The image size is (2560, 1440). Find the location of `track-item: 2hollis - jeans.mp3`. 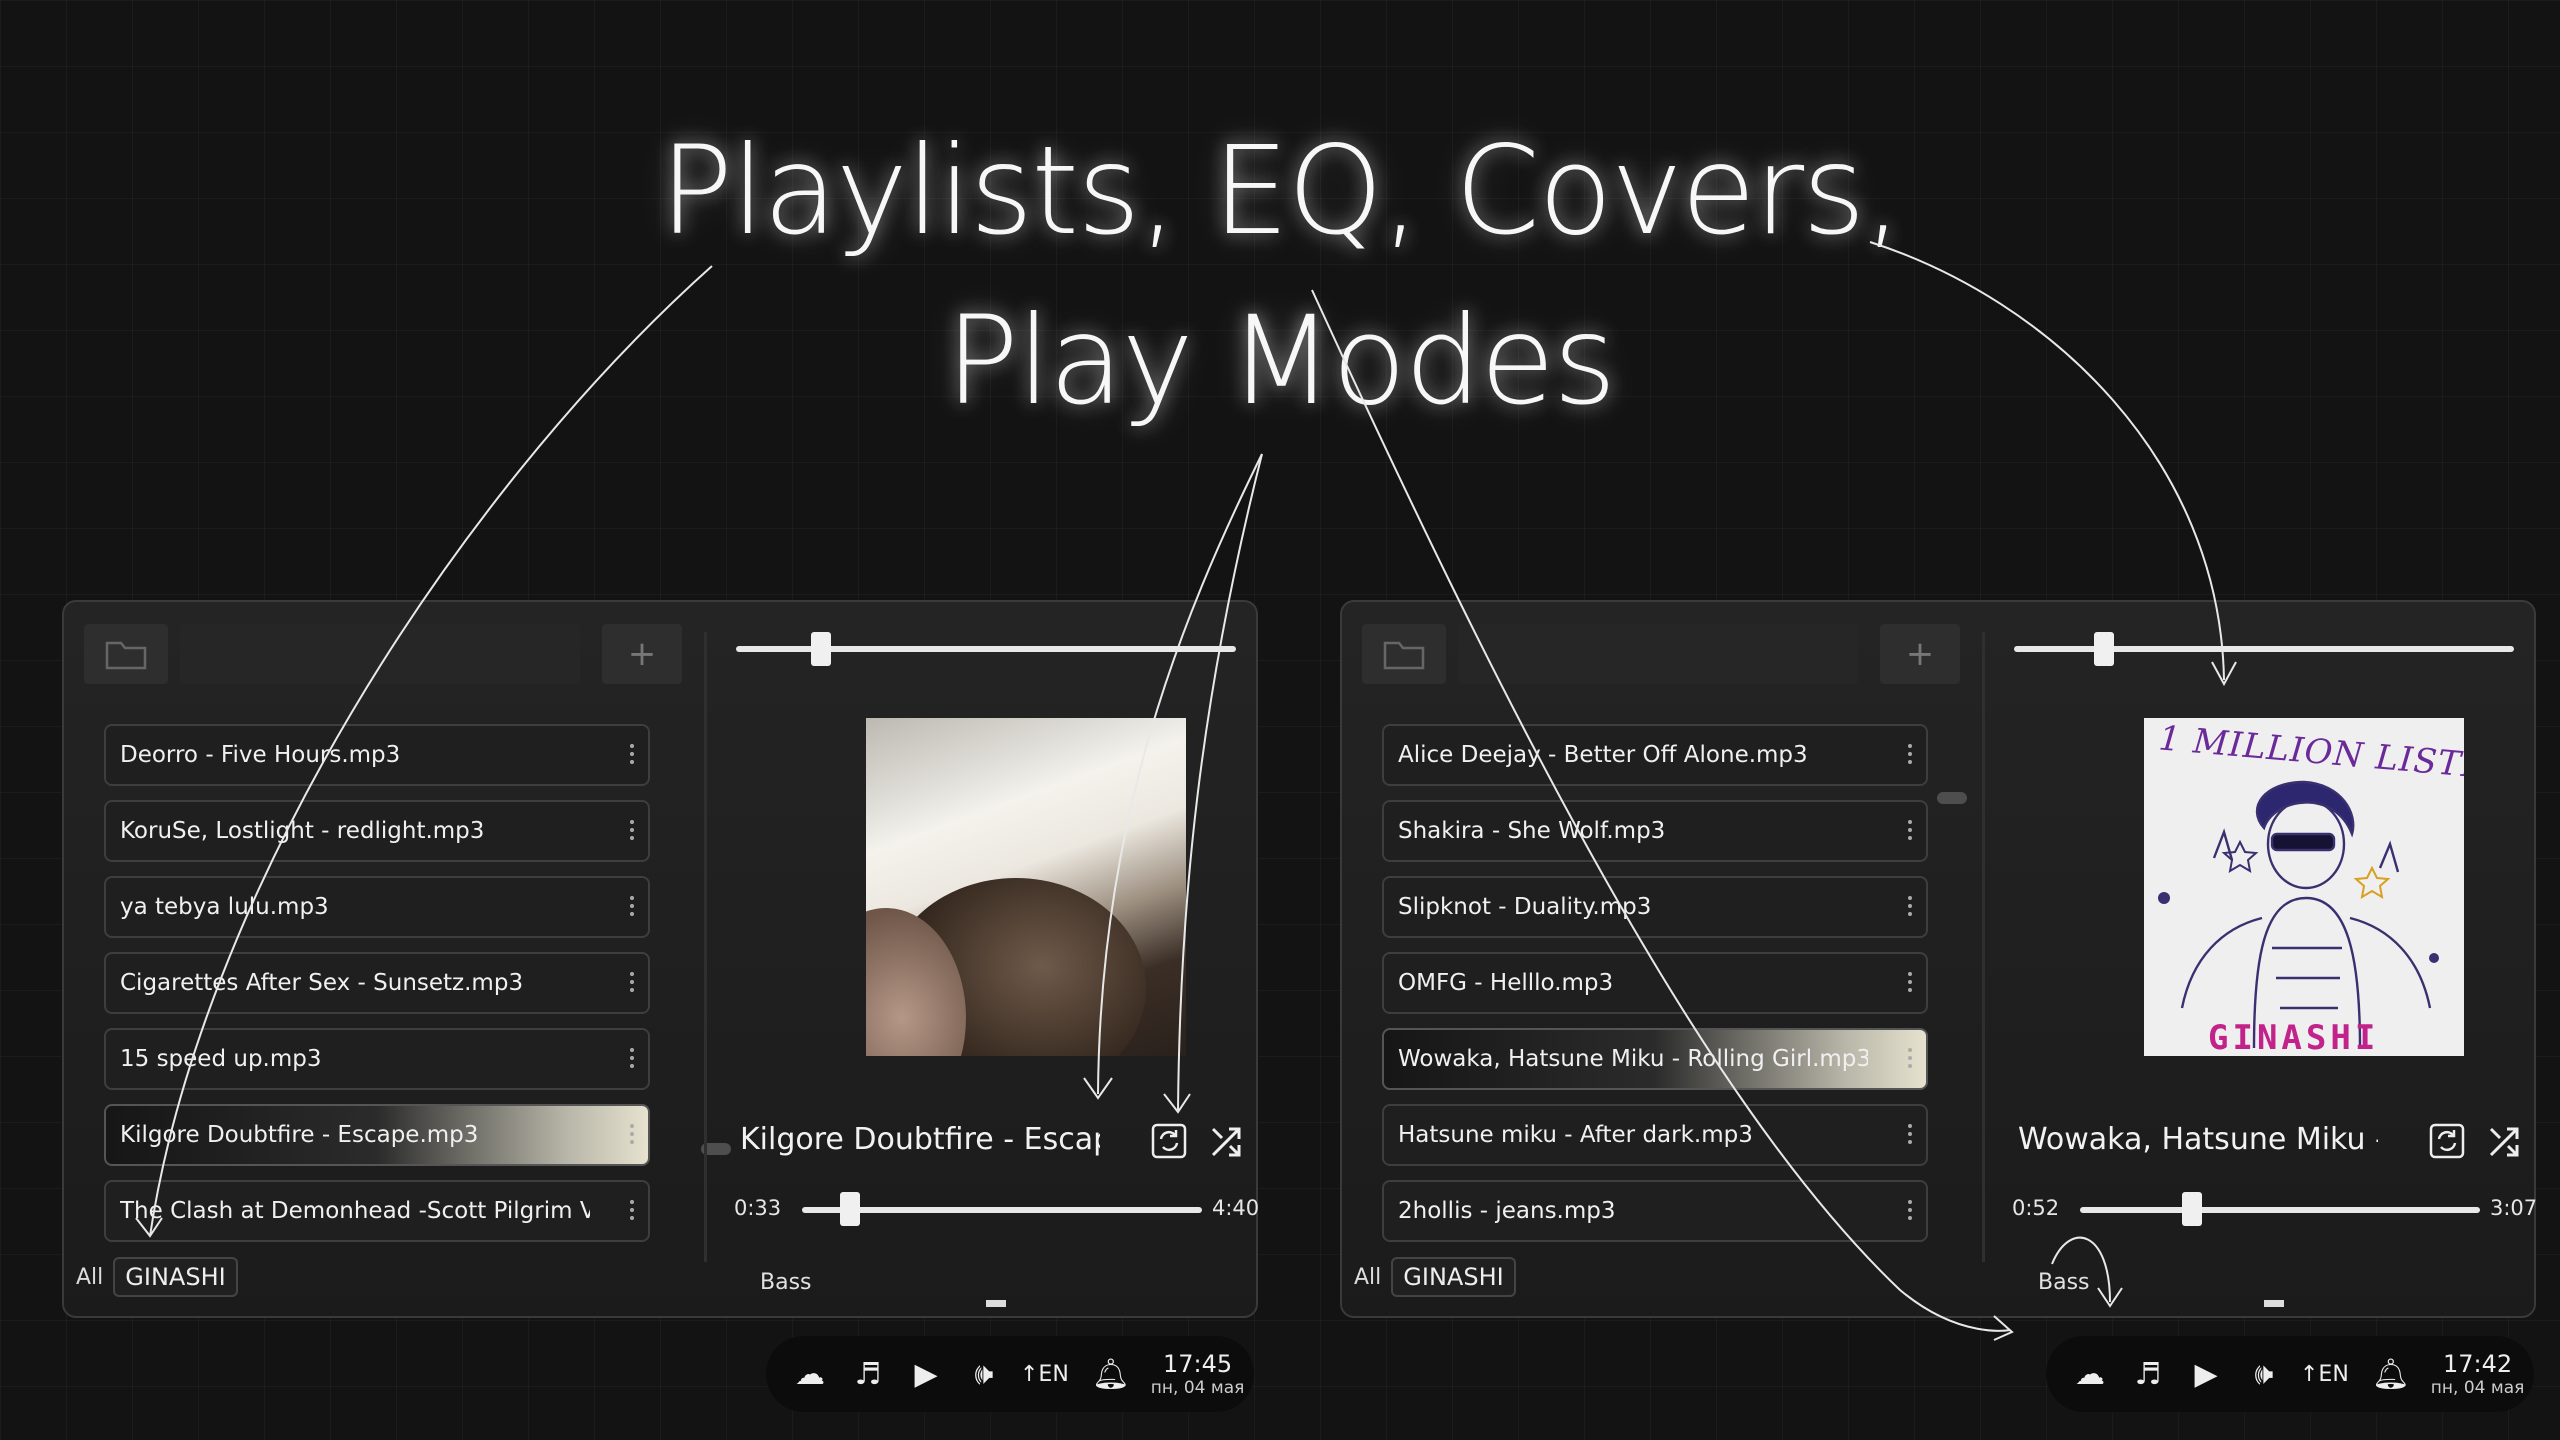

track-item: 2hollis - jeans.mp3 is located at coordinates (1655, 1211).